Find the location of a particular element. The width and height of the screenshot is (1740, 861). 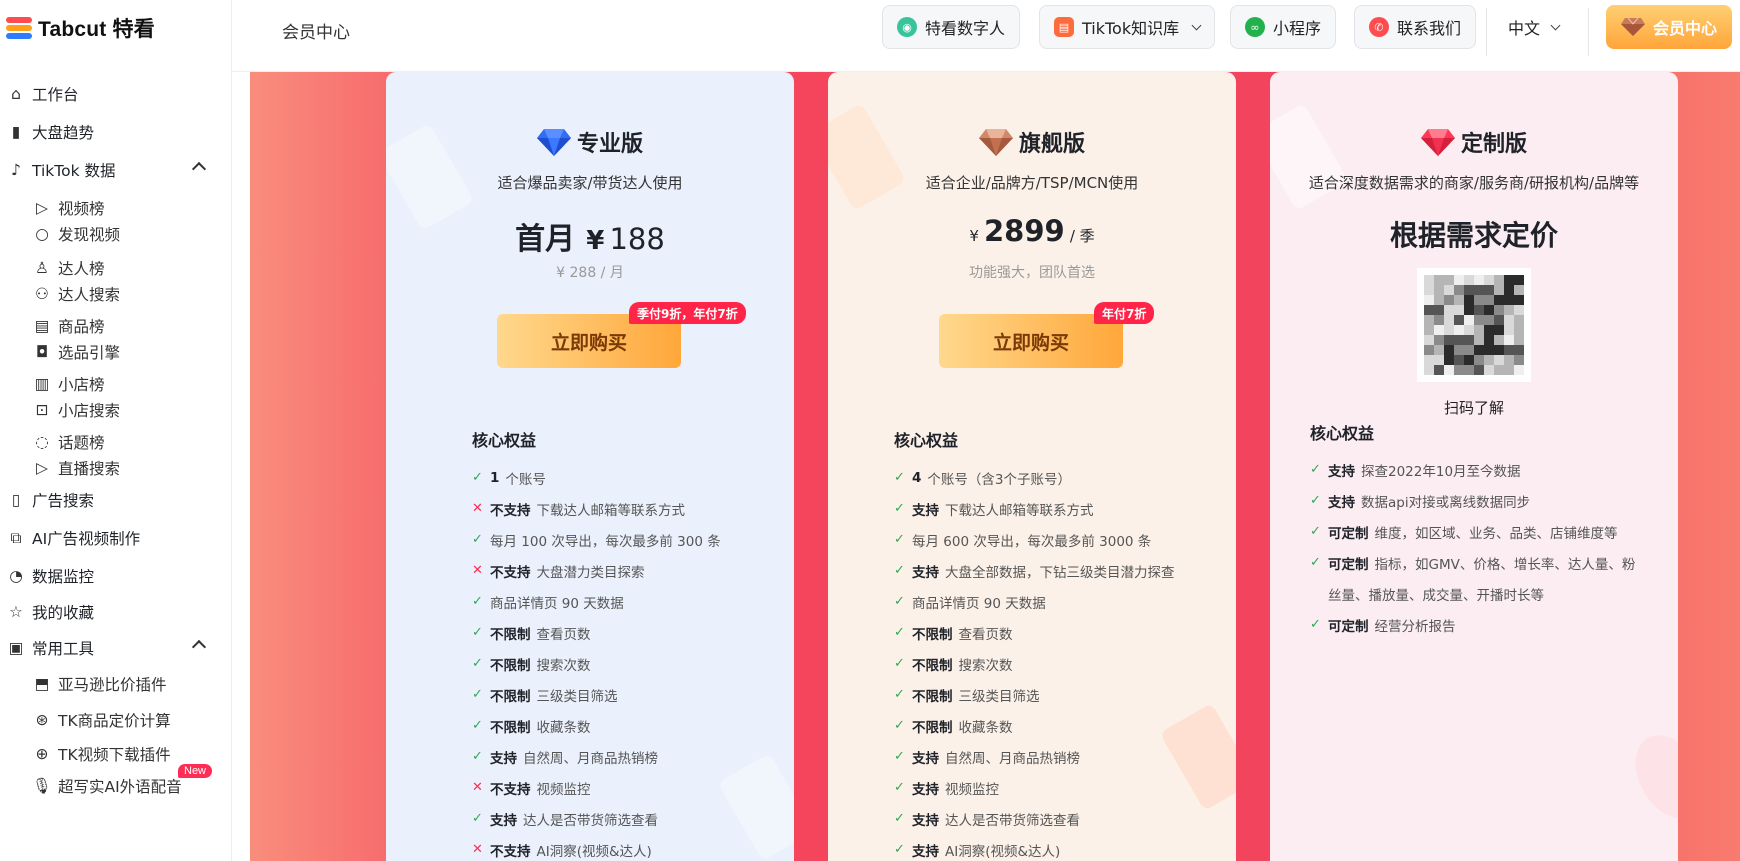

sidebar-item-12: ▷ 直播搜索 is located at coordinates (115, 468).